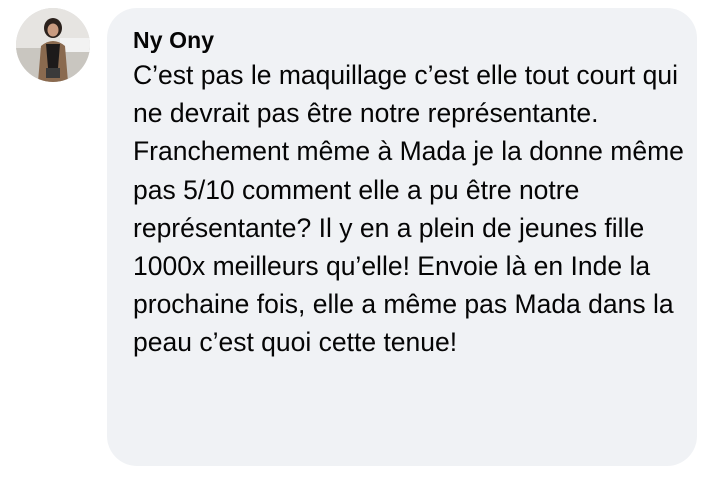  Describe the element at coordinates (405, 40) in the screenshot. I see `author-name: Ny Ony` at that location.